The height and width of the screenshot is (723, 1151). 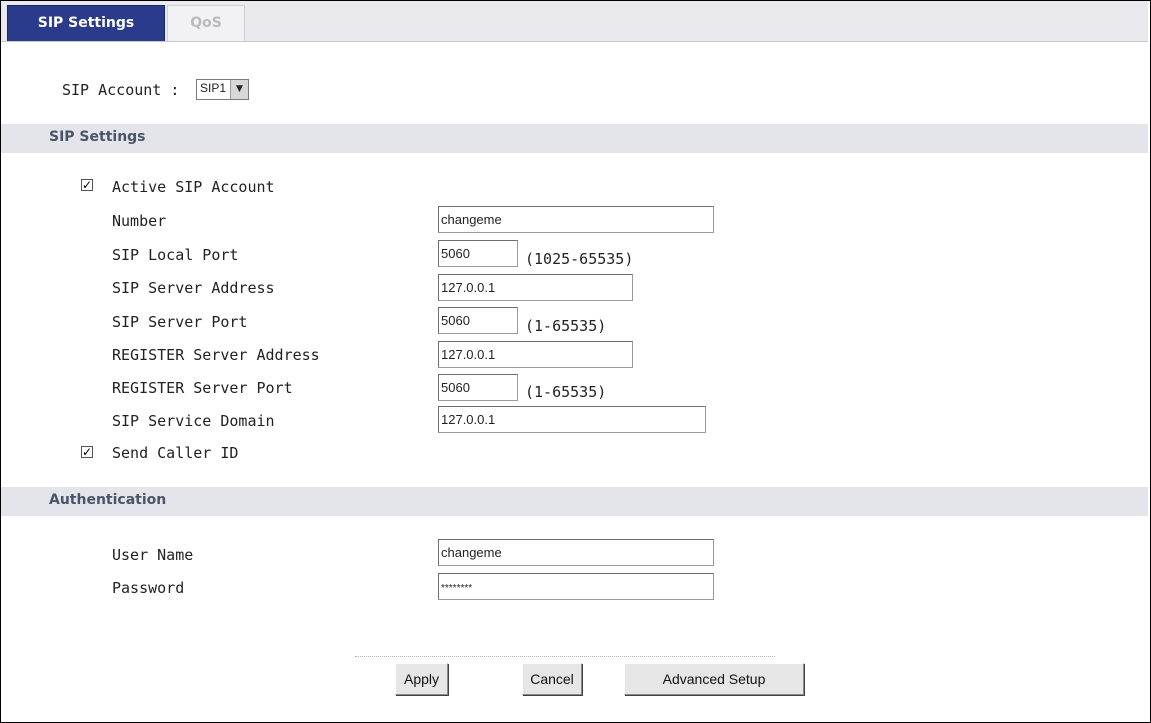 What do you see at coordinates (139, 221) in the screenshot?
I see `number-label: Number` at bounding box center [139, 221].